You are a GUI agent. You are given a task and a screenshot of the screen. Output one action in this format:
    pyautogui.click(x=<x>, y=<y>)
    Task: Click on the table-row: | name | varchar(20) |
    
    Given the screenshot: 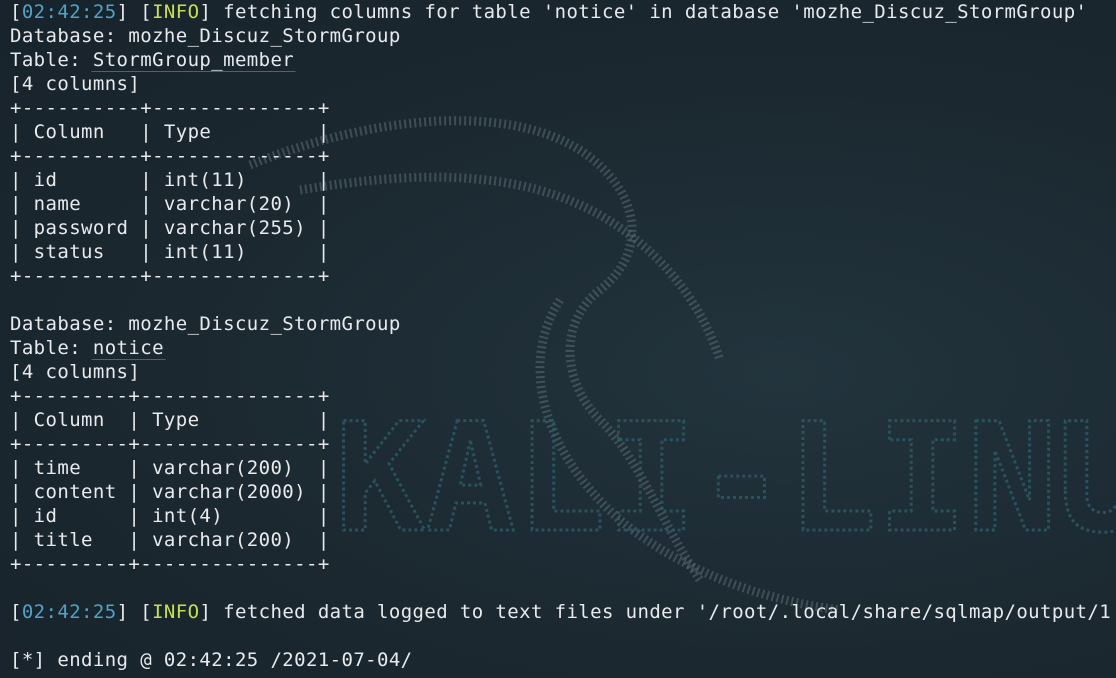 What is the action you would take?
    pyautogui.click(x=170, y=204)
    